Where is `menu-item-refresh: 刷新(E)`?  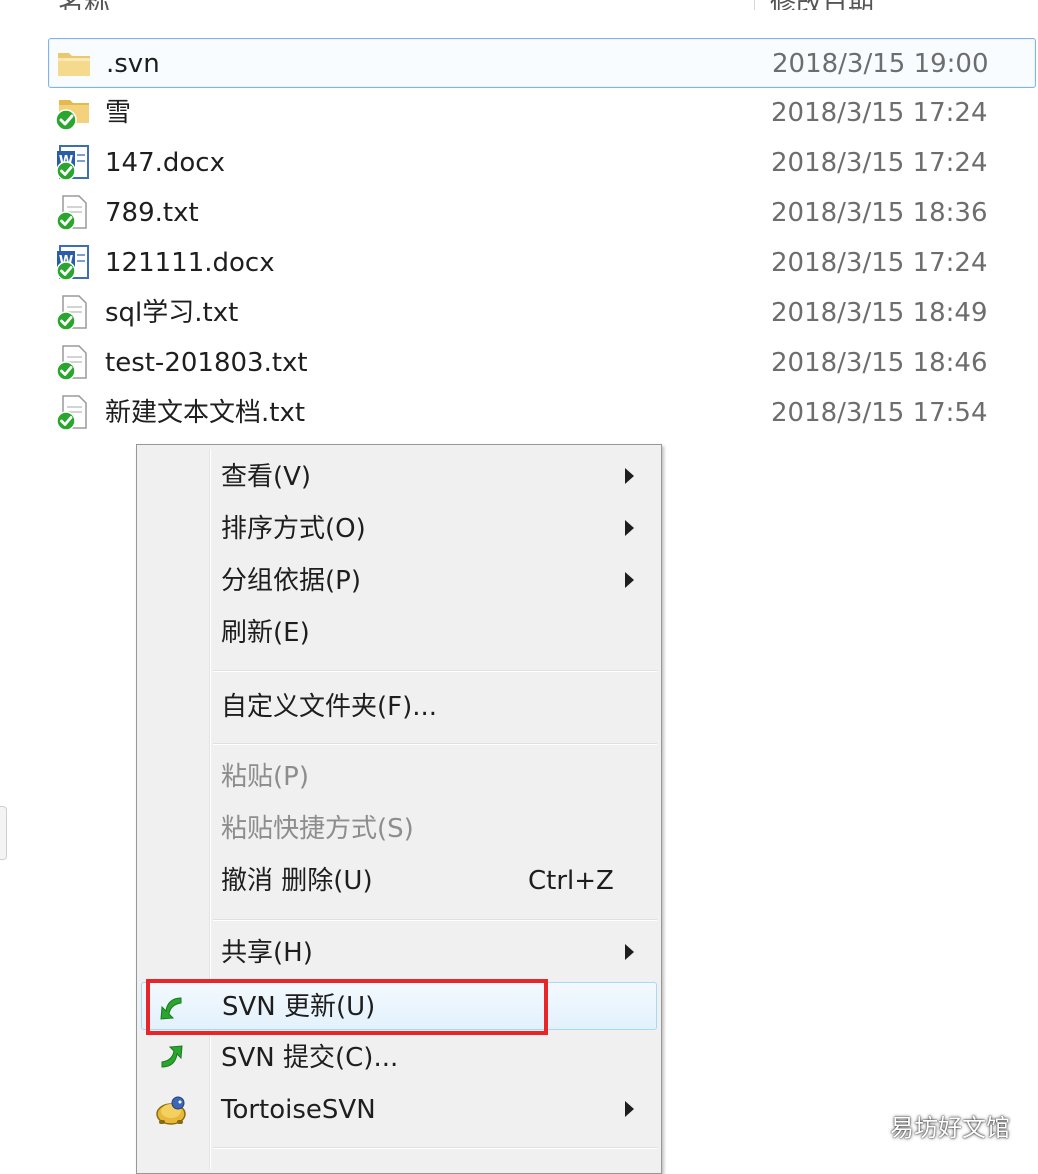
menu-item-refresh: 刷新(E) is located at coordinates (399, 633).